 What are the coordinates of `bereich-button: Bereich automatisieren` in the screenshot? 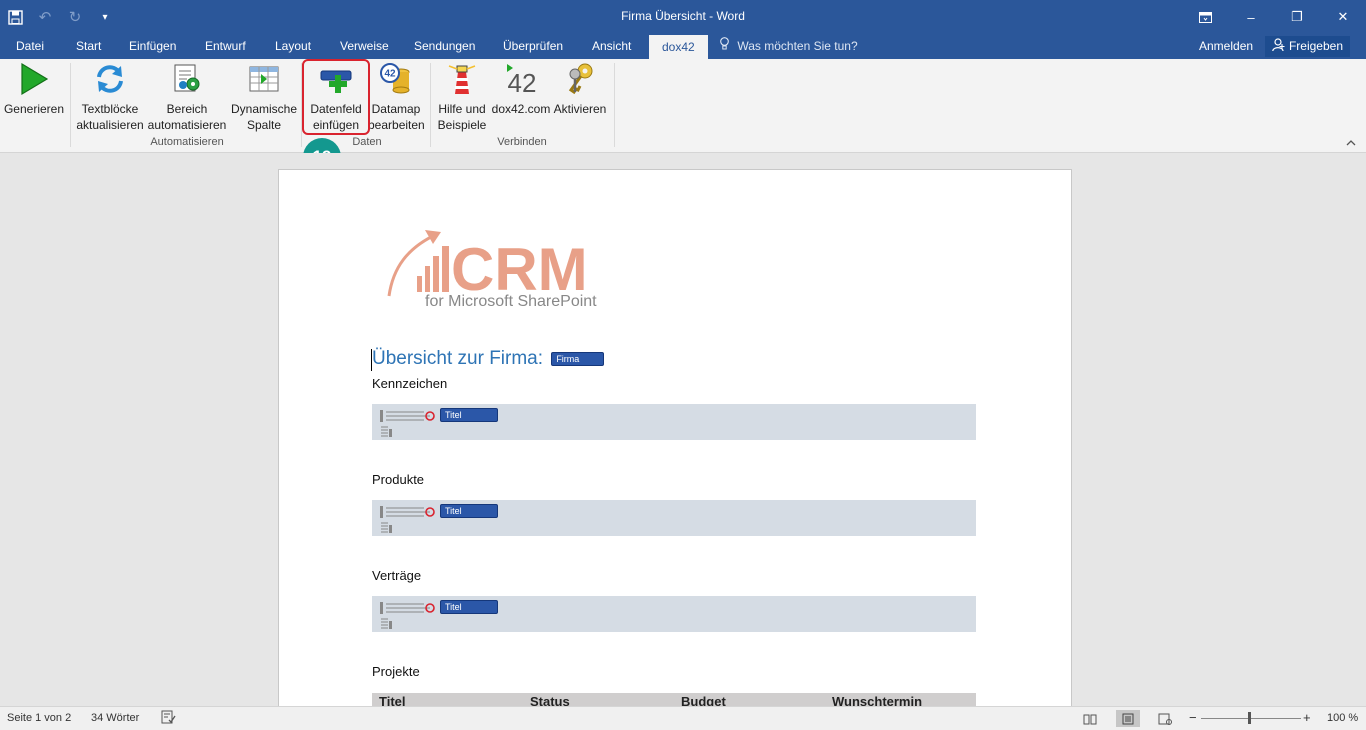 It's located at (187, 97).